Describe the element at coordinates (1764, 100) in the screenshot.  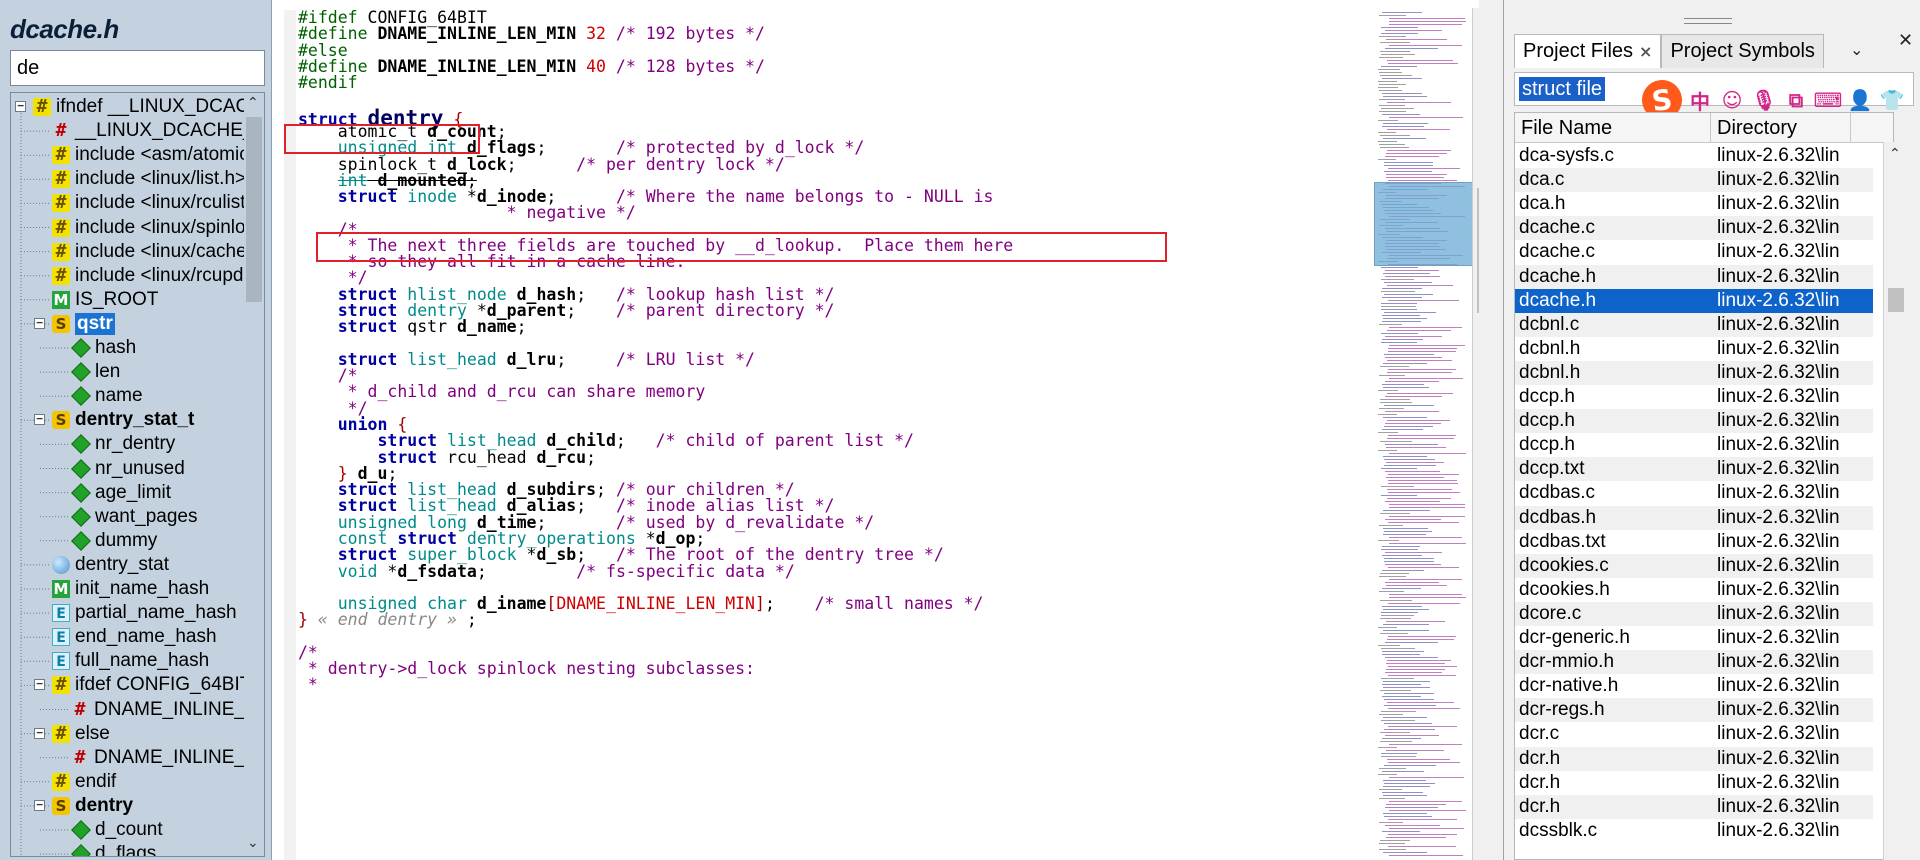
I see `microphone-icon: 🎙` at that location.